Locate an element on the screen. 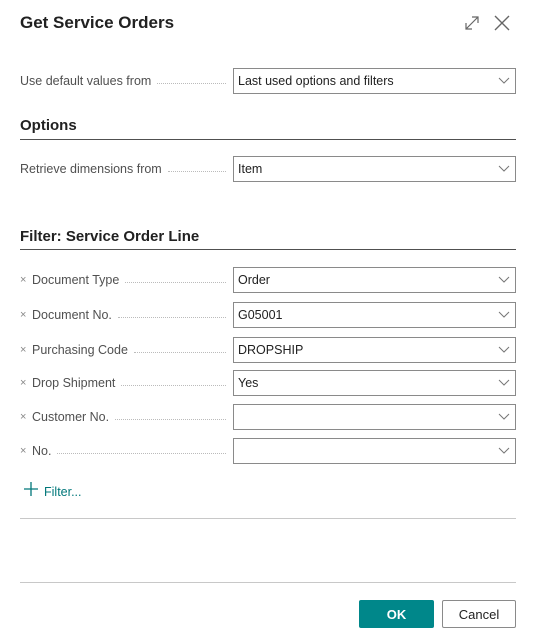 The image size is (534, 643). retrieve-dimensions-select: Item is located at coordinates (374, 169).